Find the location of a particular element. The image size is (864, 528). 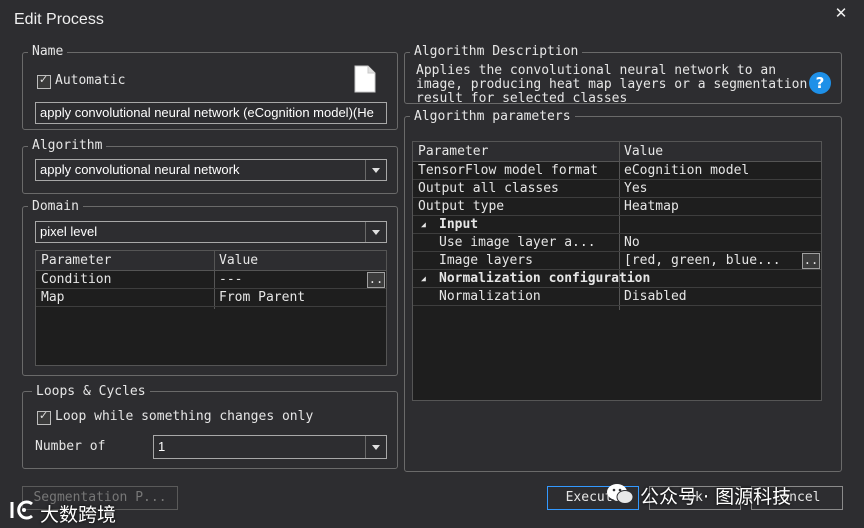

param-name: Output all classes is located at coordinates (488, 188).